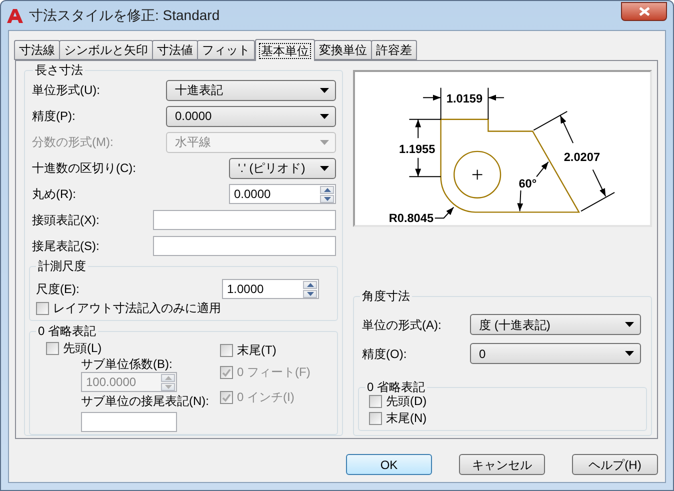  I want to click on field-label: 単位形式(U):, so click(66, 90).